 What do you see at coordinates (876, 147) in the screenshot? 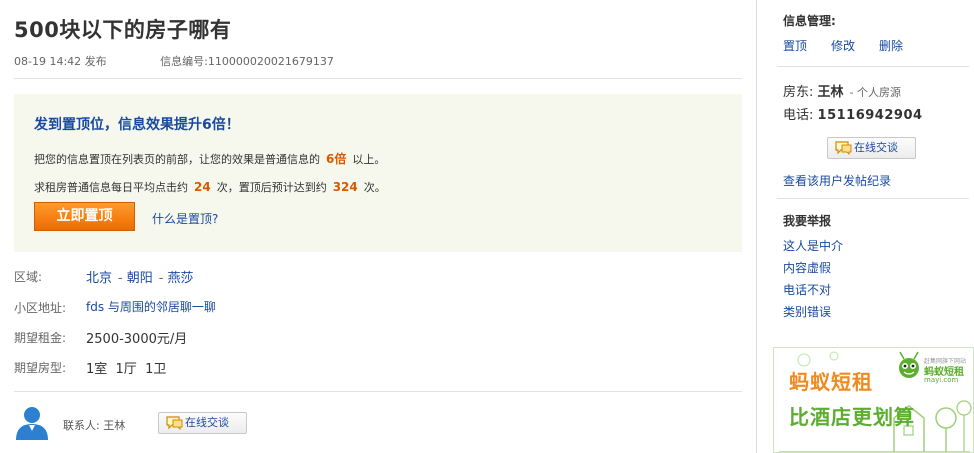
I see `sidebar-chat-label: 在线交谈` at bounding box center [876, 147].